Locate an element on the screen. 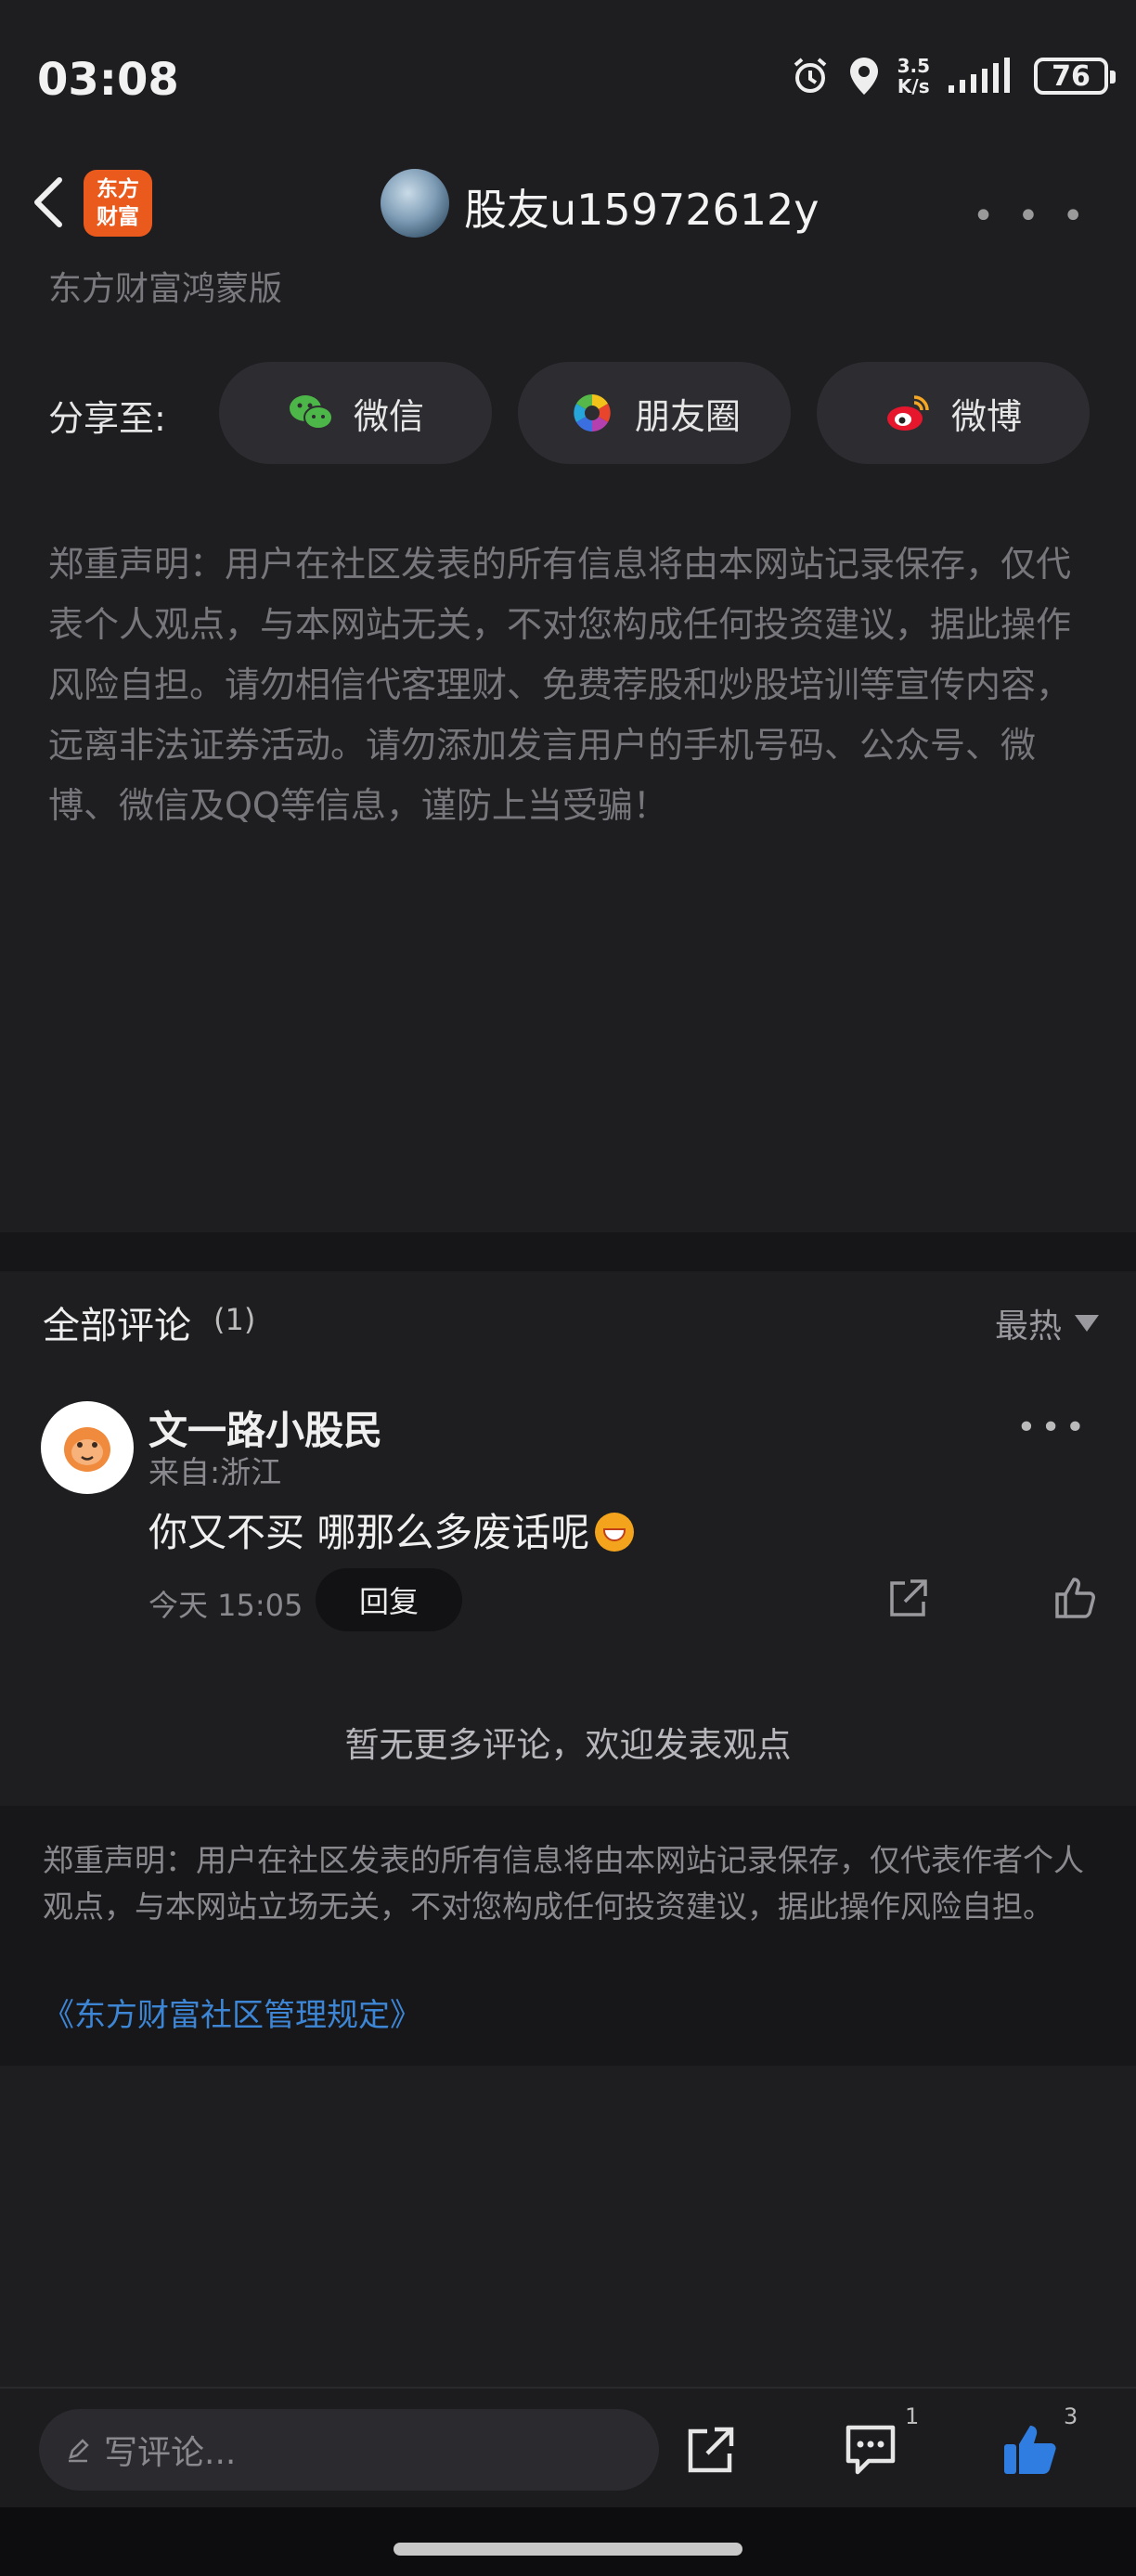 The height and width of the screenshot is (2576, 1136). no-more-comments: 暂无更多评论，欢迎发表观点 is located at coordinates (568, 1745).